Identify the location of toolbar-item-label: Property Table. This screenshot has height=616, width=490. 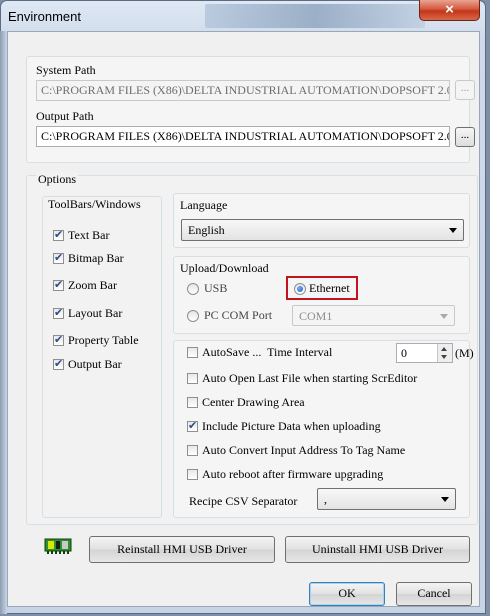
(103, 340).